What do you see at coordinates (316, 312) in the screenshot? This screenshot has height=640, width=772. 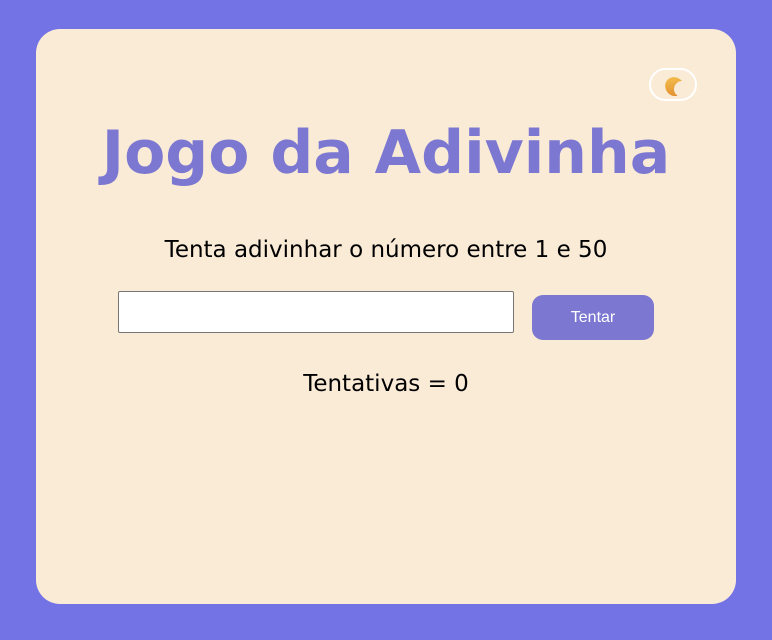 I see `guess-input` at bounding box center [316, 312].